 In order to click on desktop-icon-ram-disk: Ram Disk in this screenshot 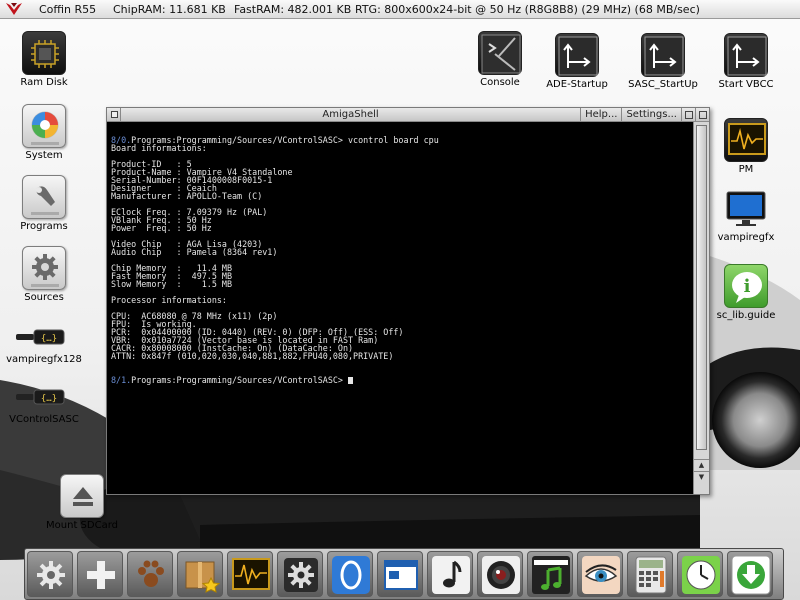, I will do `click(44, 59)`.